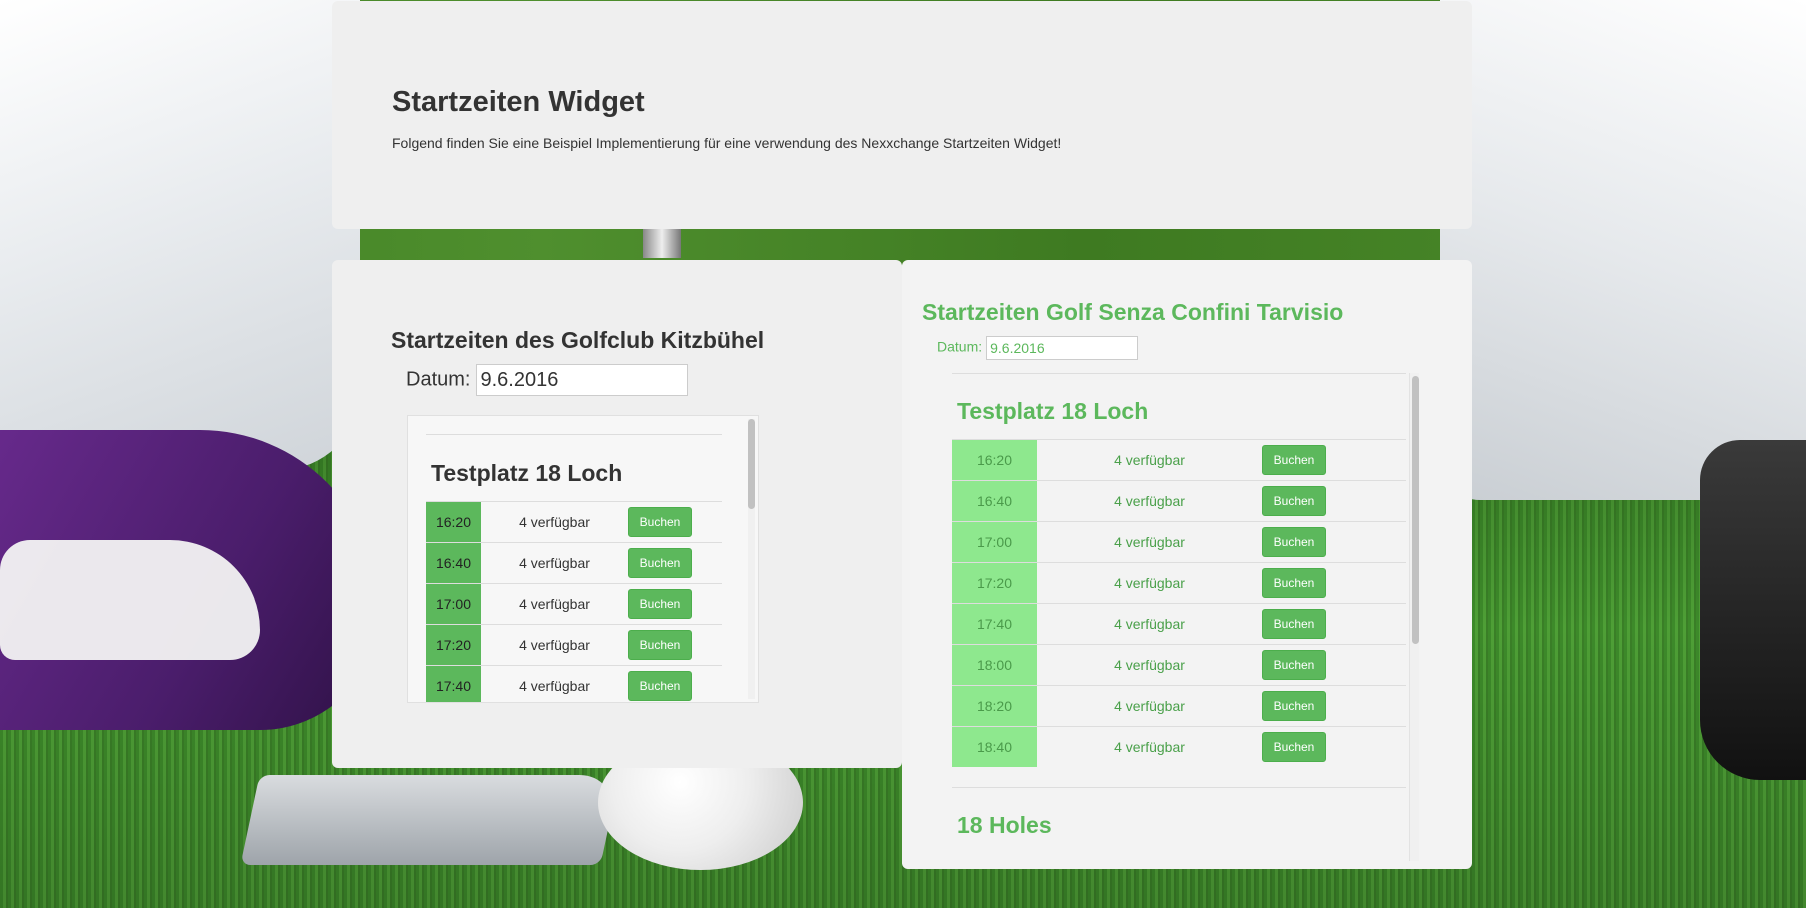  I want to click on tee-time: 18:20, so click(994, 706).